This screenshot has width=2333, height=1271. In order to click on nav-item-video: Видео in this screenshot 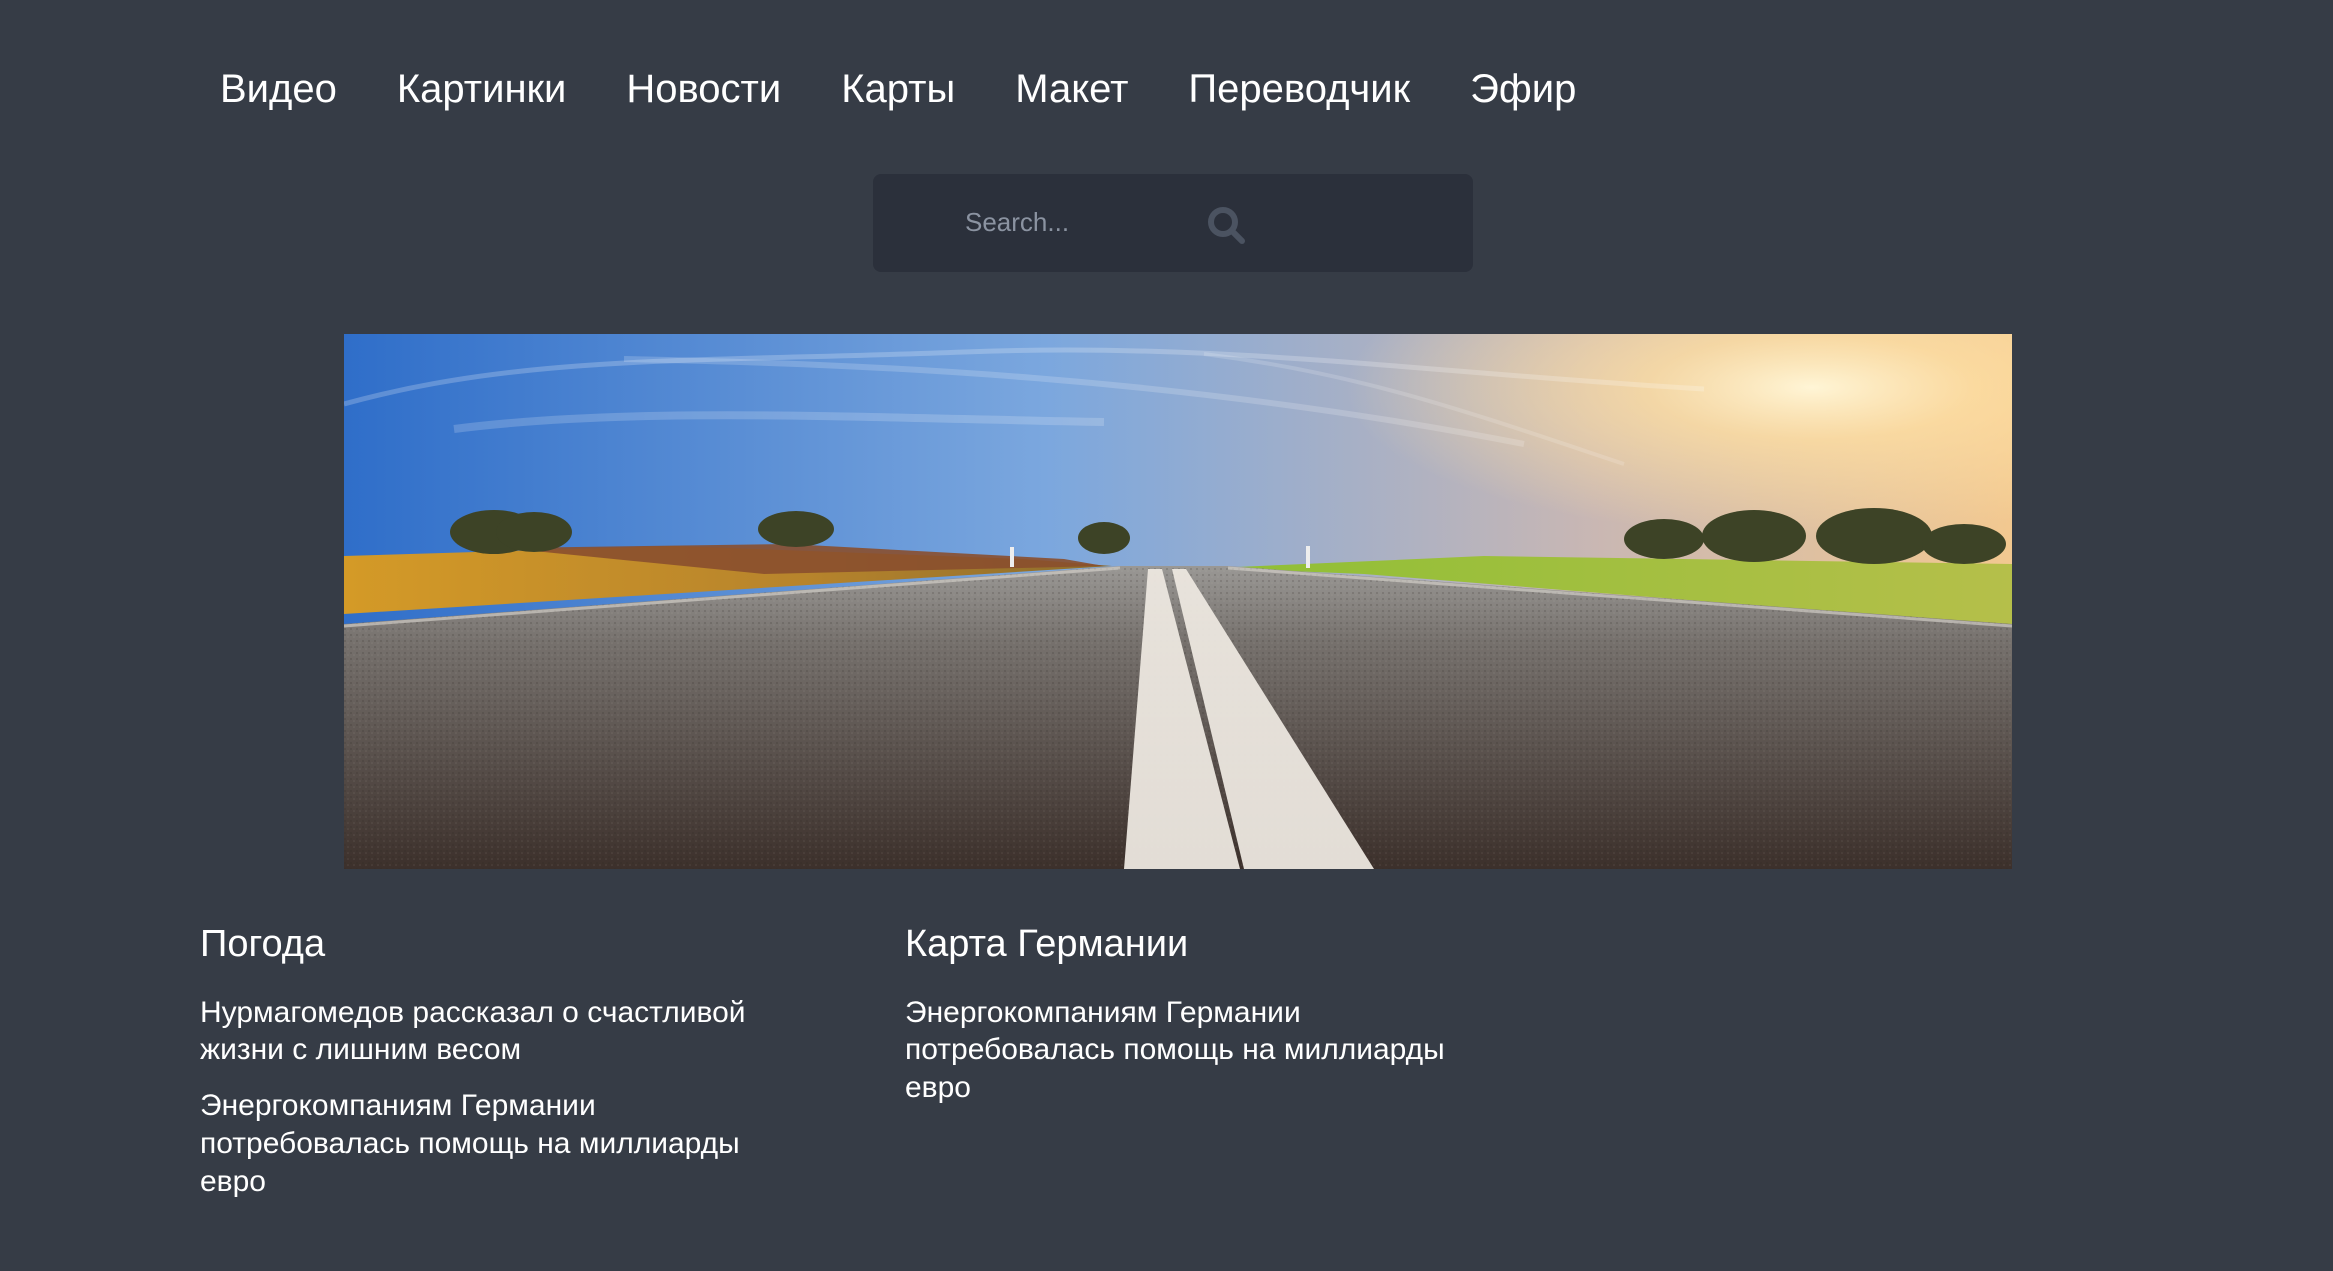, I will do `click(278, 89)`.